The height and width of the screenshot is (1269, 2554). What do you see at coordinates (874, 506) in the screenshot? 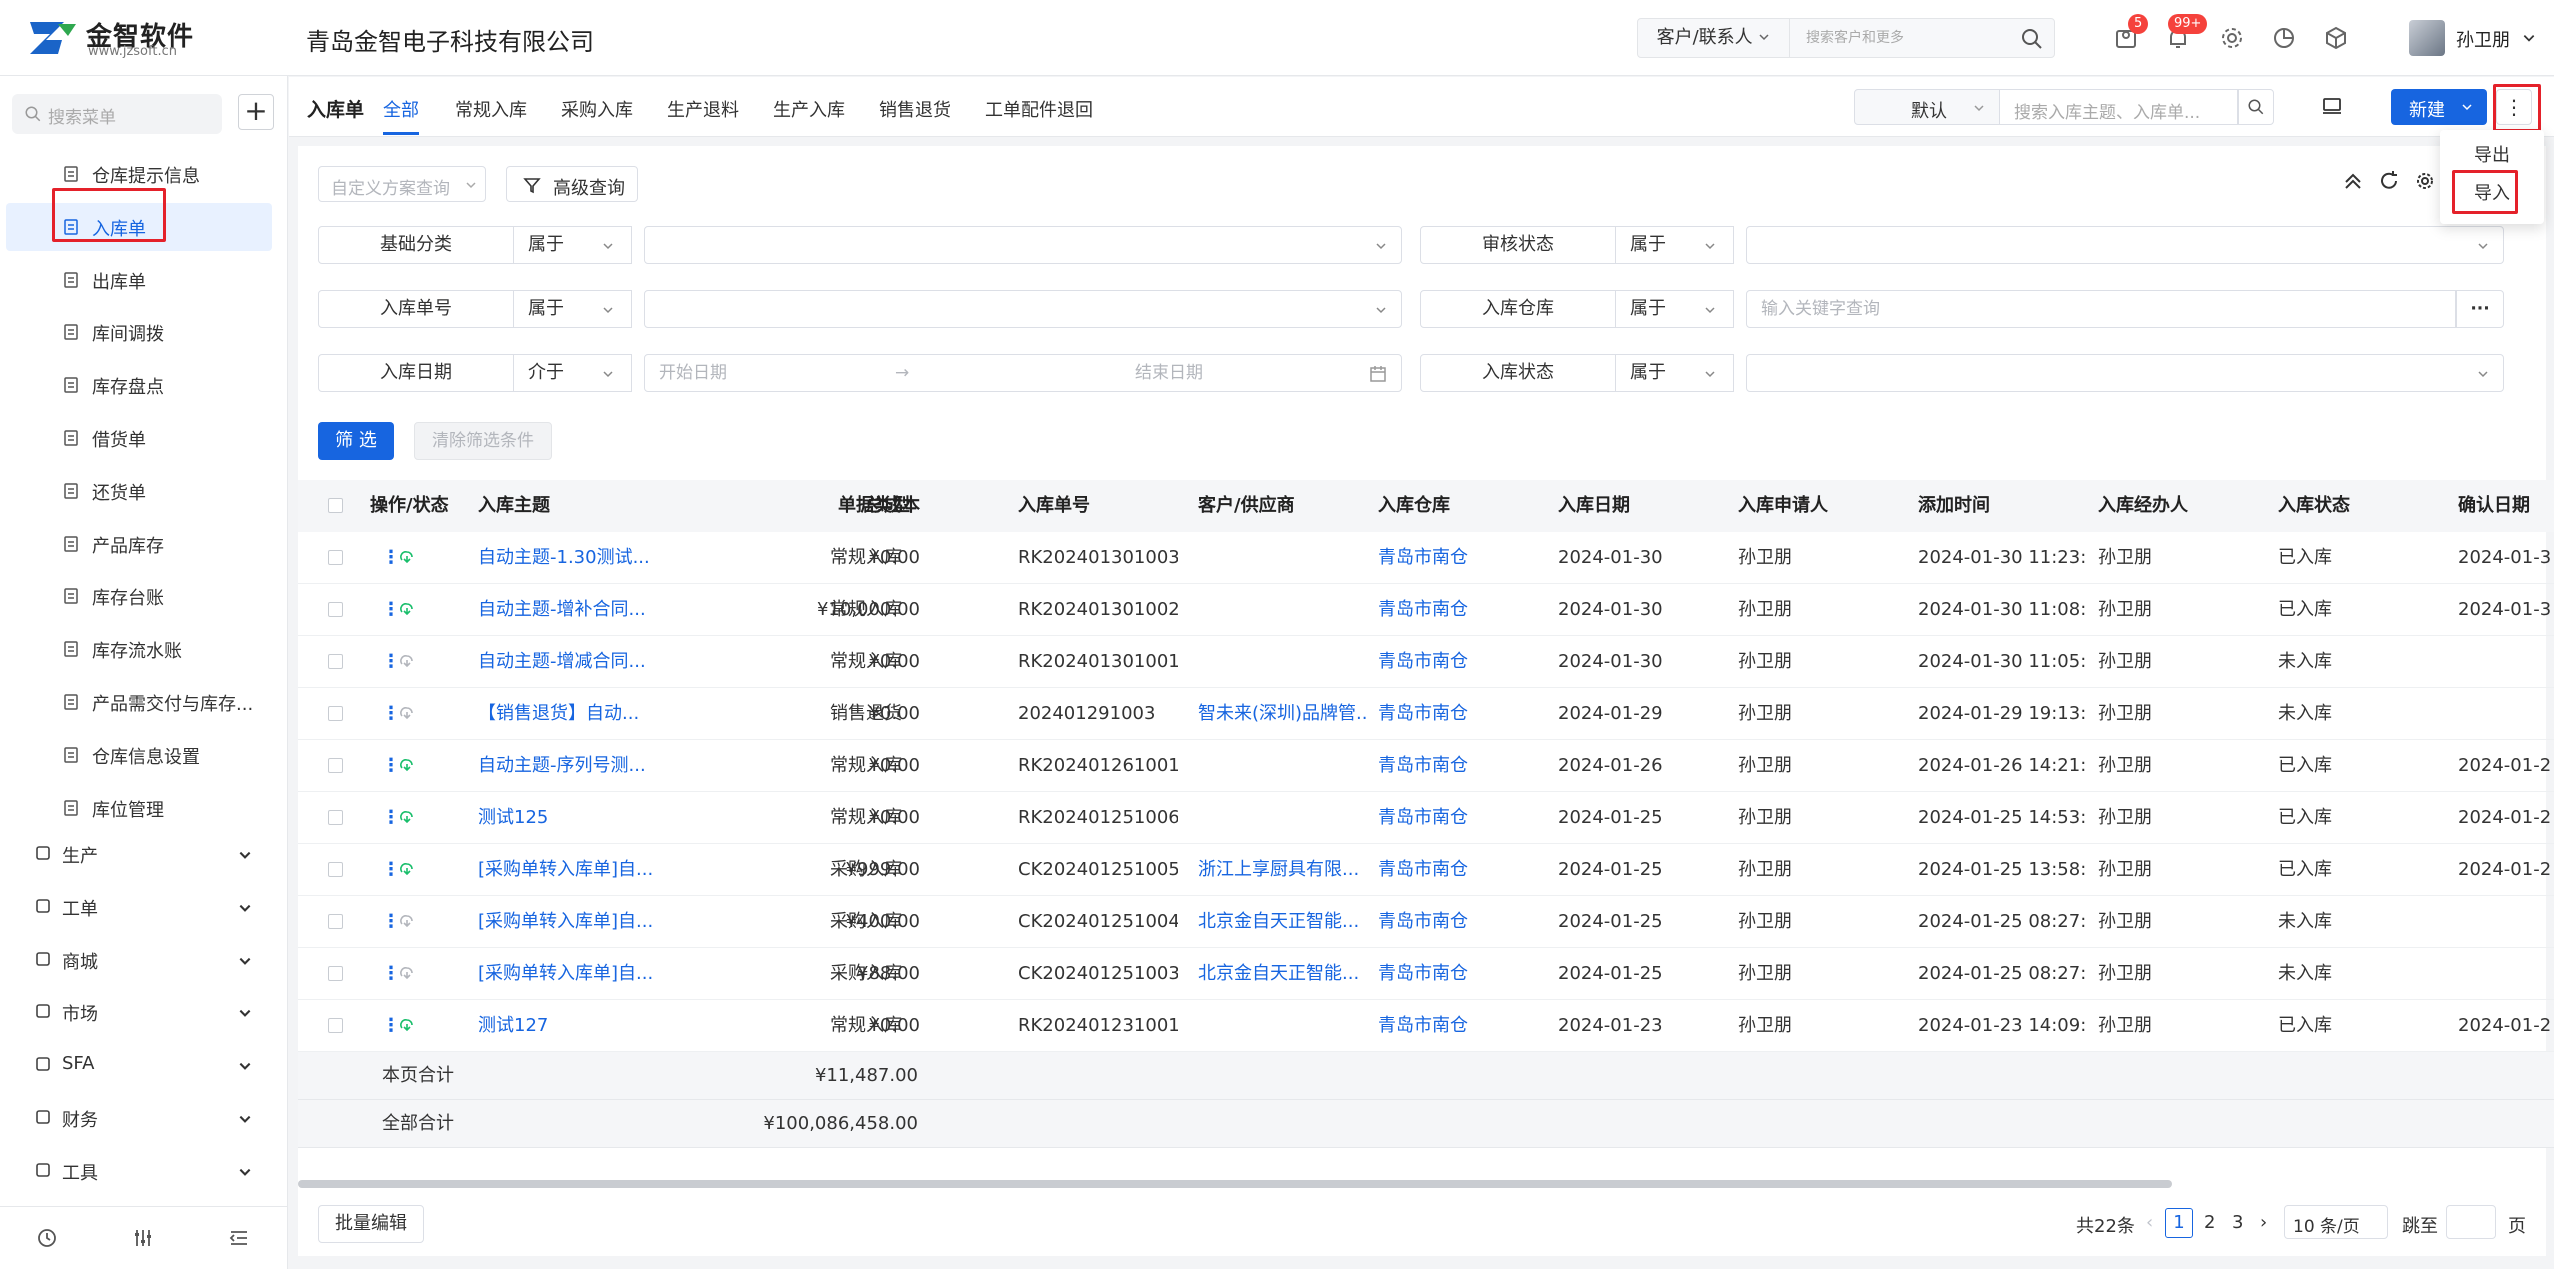
I see `column-header-3: 单据类型` at bounding box center [874, 506].